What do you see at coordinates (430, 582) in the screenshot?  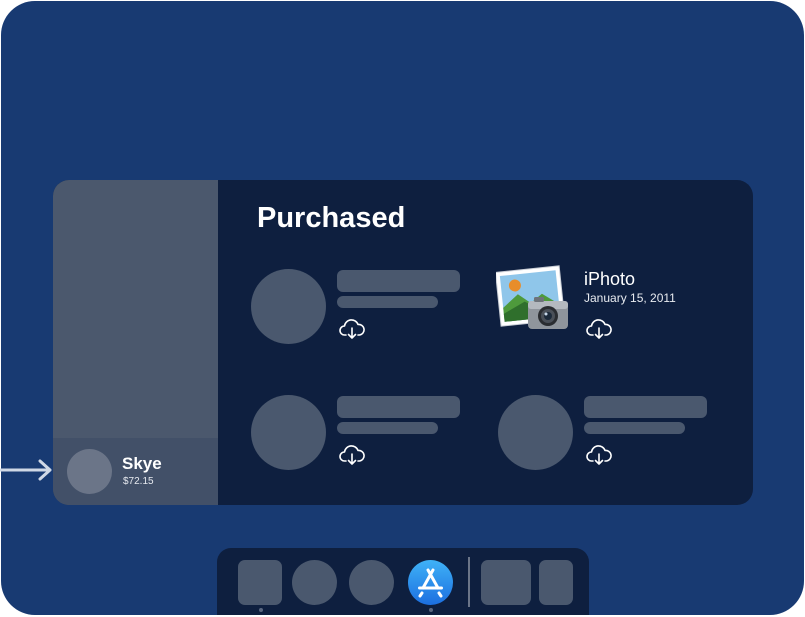 I see `app-store-icon` at bounding box center [430, 582].